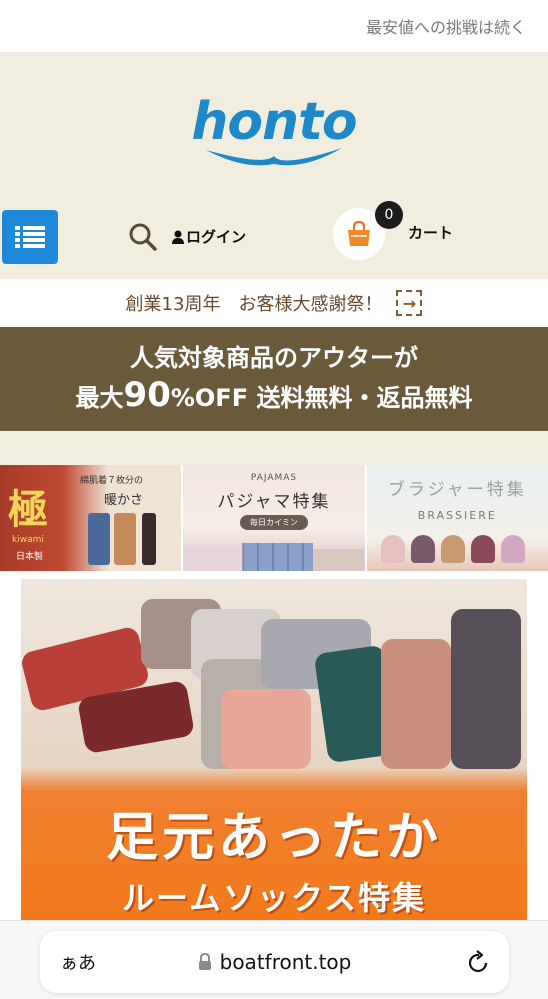  I want to click on pajamas-pill: 毎日カイミン, so click(273, 522).